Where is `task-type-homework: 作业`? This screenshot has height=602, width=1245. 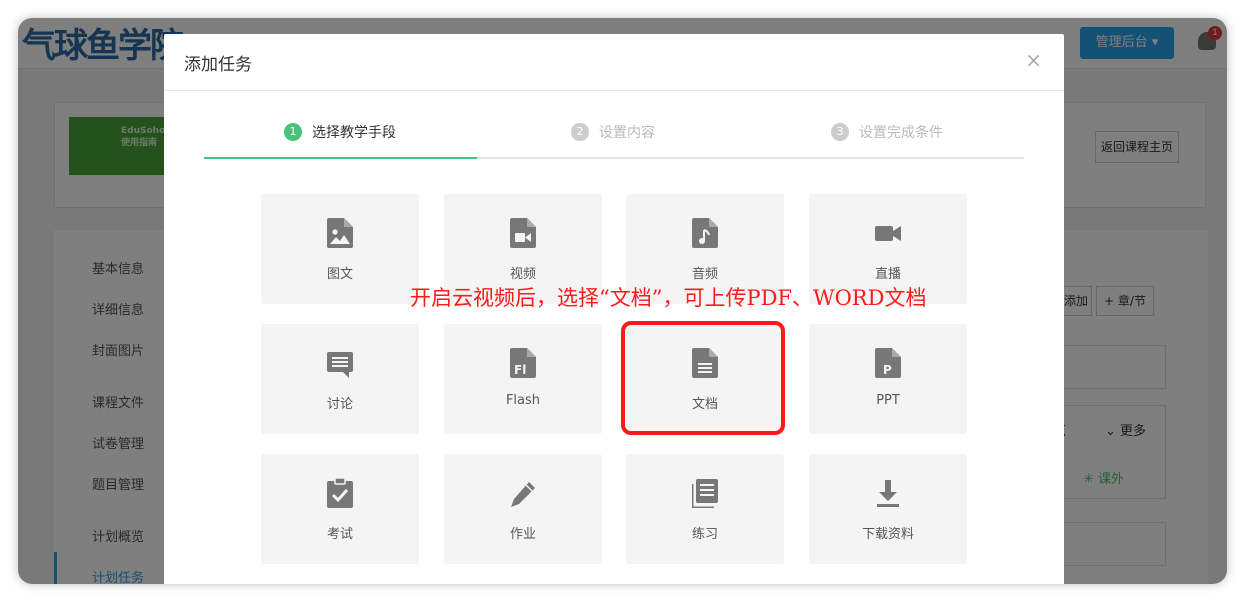
task-type-homework: 作业 is located at coordinates (523, 509).